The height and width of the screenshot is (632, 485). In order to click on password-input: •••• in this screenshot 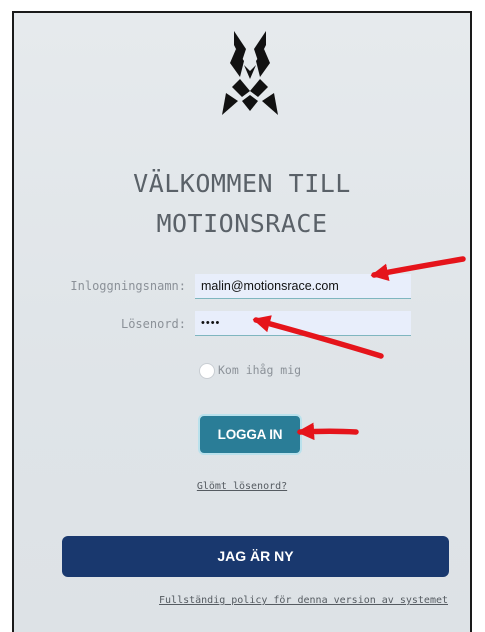, I will do `click(303, 323)`.